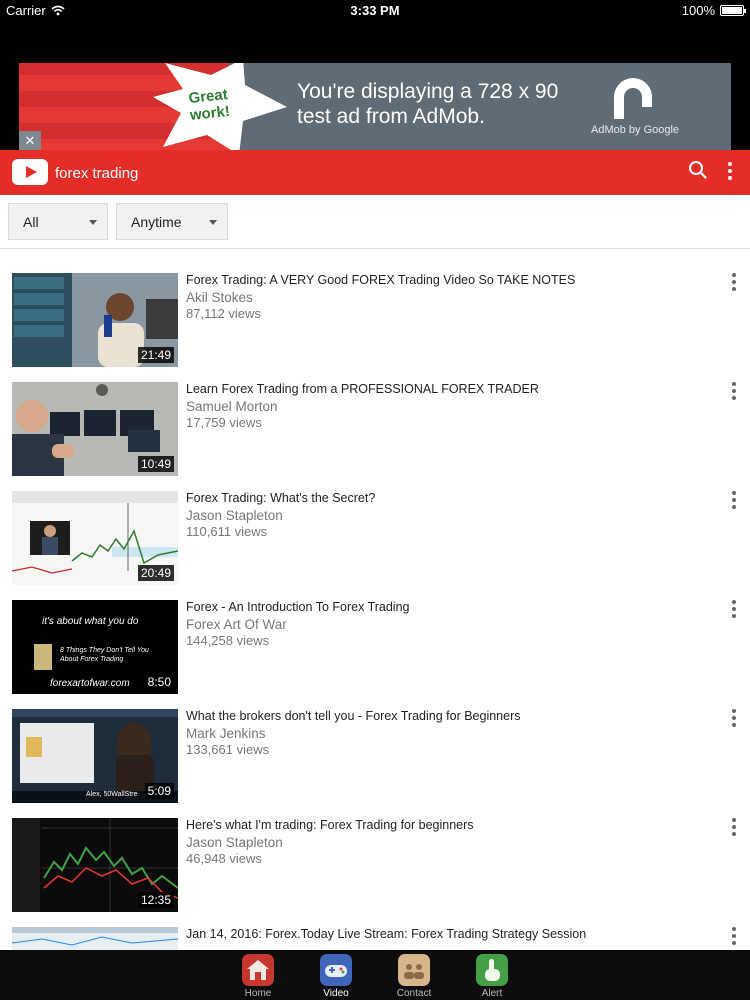 The height and width of the screenshot is (1000, 750). I want to click on video-channel: Samuel Morton, so click(232, 406).